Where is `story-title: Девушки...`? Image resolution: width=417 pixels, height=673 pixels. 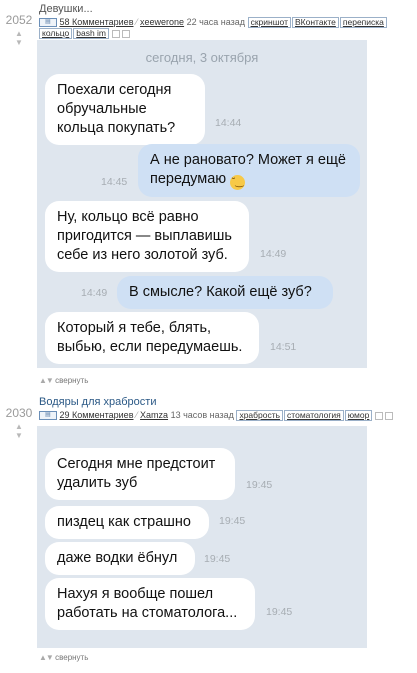
story-title: Девушки... is located at coordinates (66, 9).